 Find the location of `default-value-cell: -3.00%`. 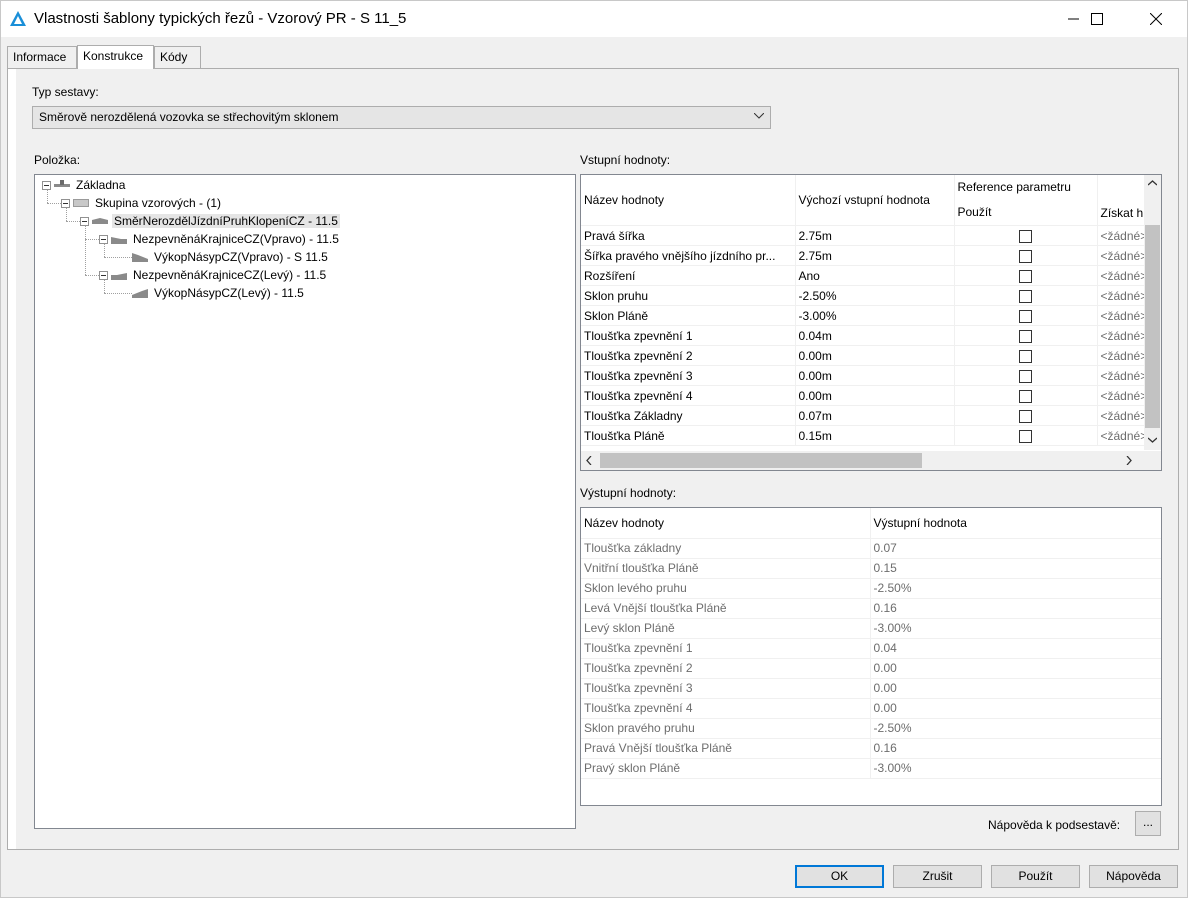

default-value-cell: -3.00% is located at coordinates (875, 315).